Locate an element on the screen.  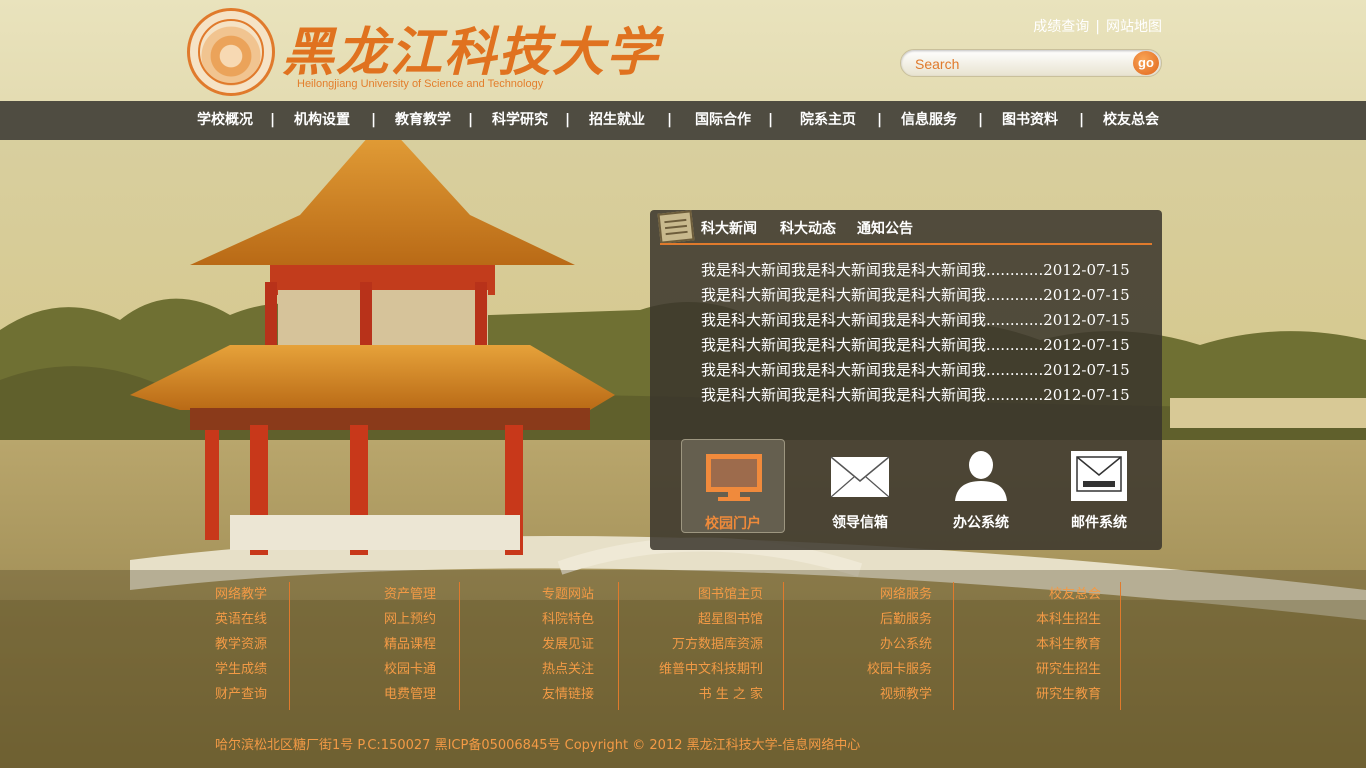
footer-link: 视频教学 is located at coordinates (896, 694).